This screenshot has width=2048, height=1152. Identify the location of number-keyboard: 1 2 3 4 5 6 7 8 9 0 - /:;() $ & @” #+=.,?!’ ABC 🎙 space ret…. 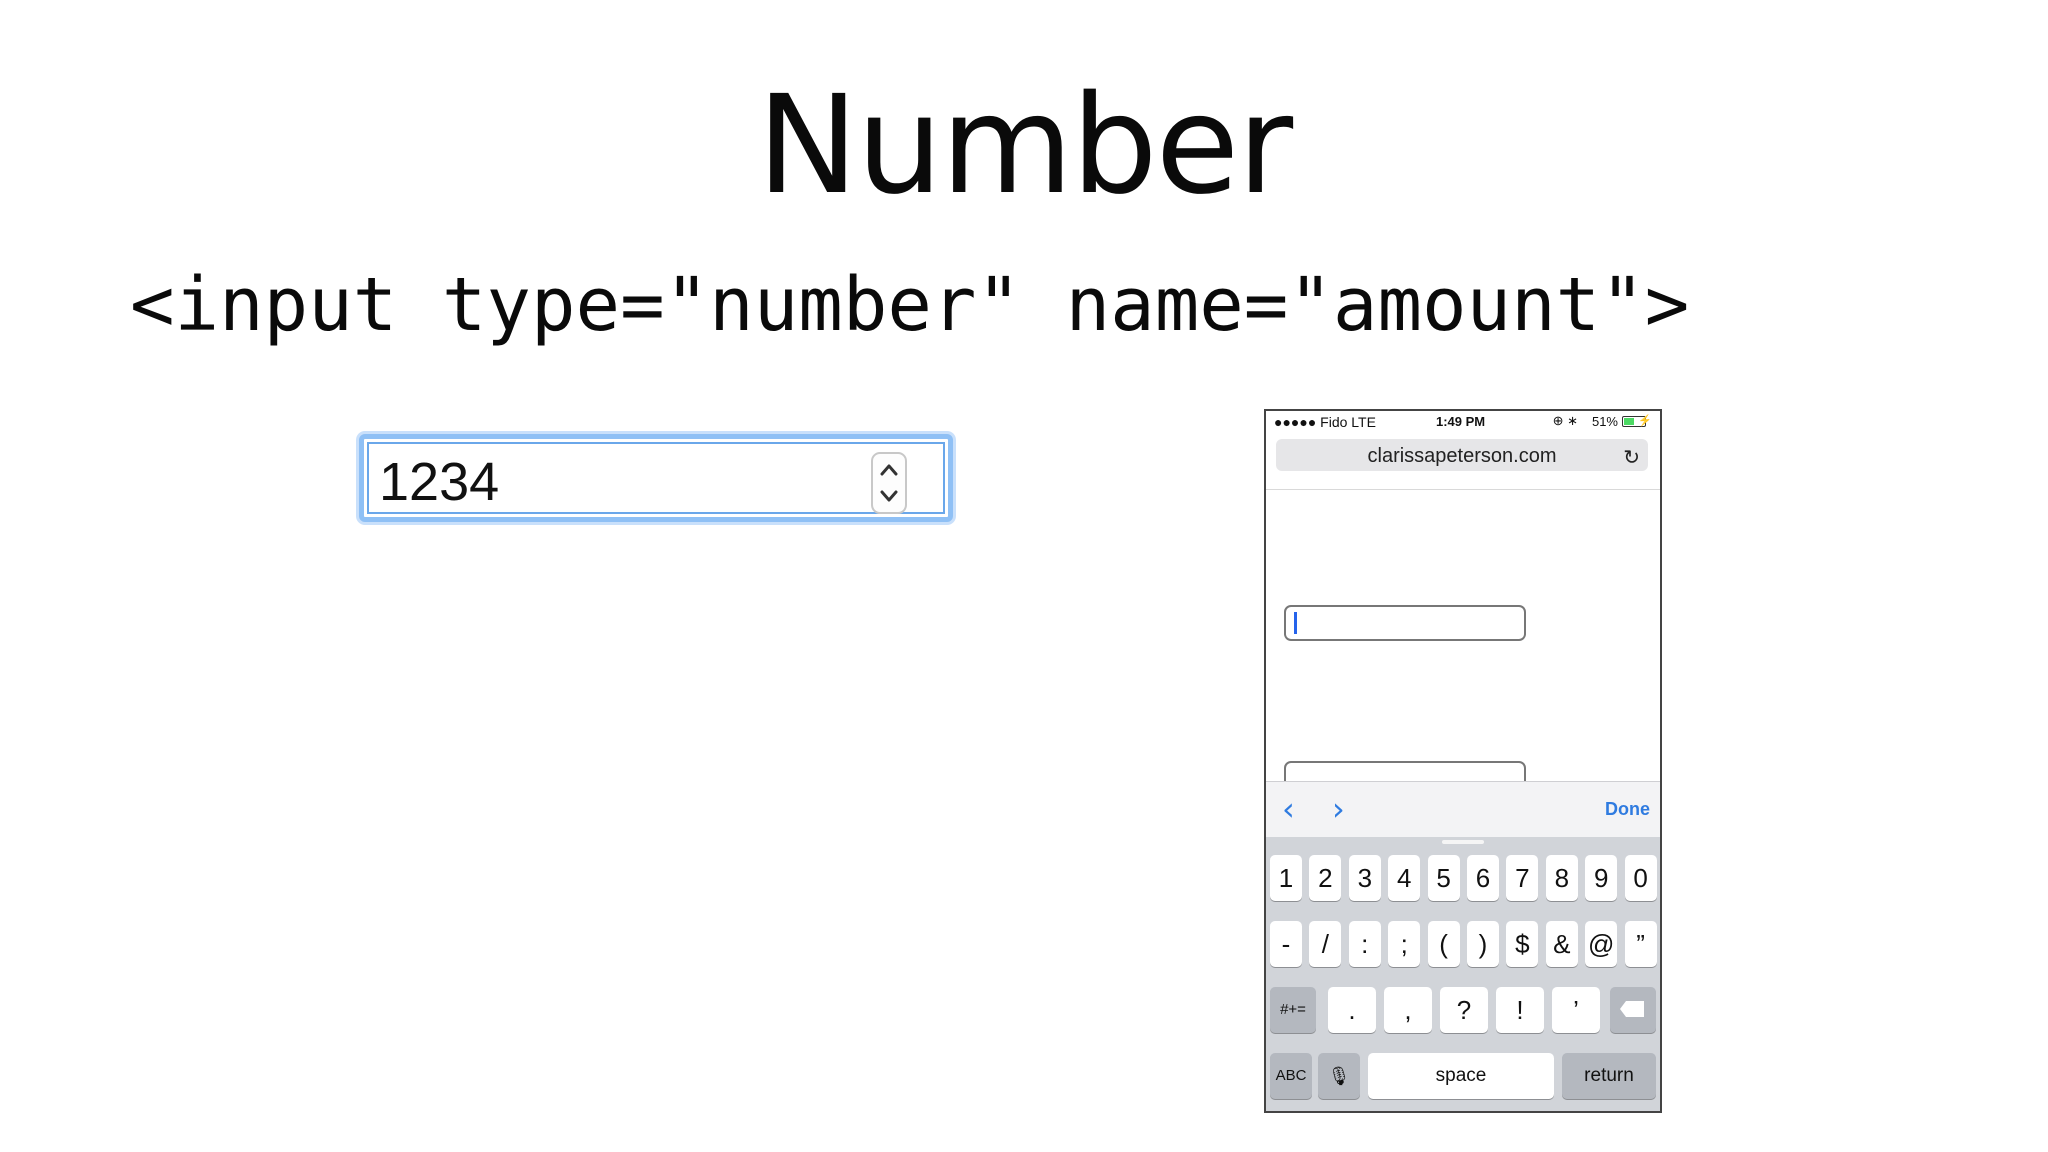
(1463, 974).